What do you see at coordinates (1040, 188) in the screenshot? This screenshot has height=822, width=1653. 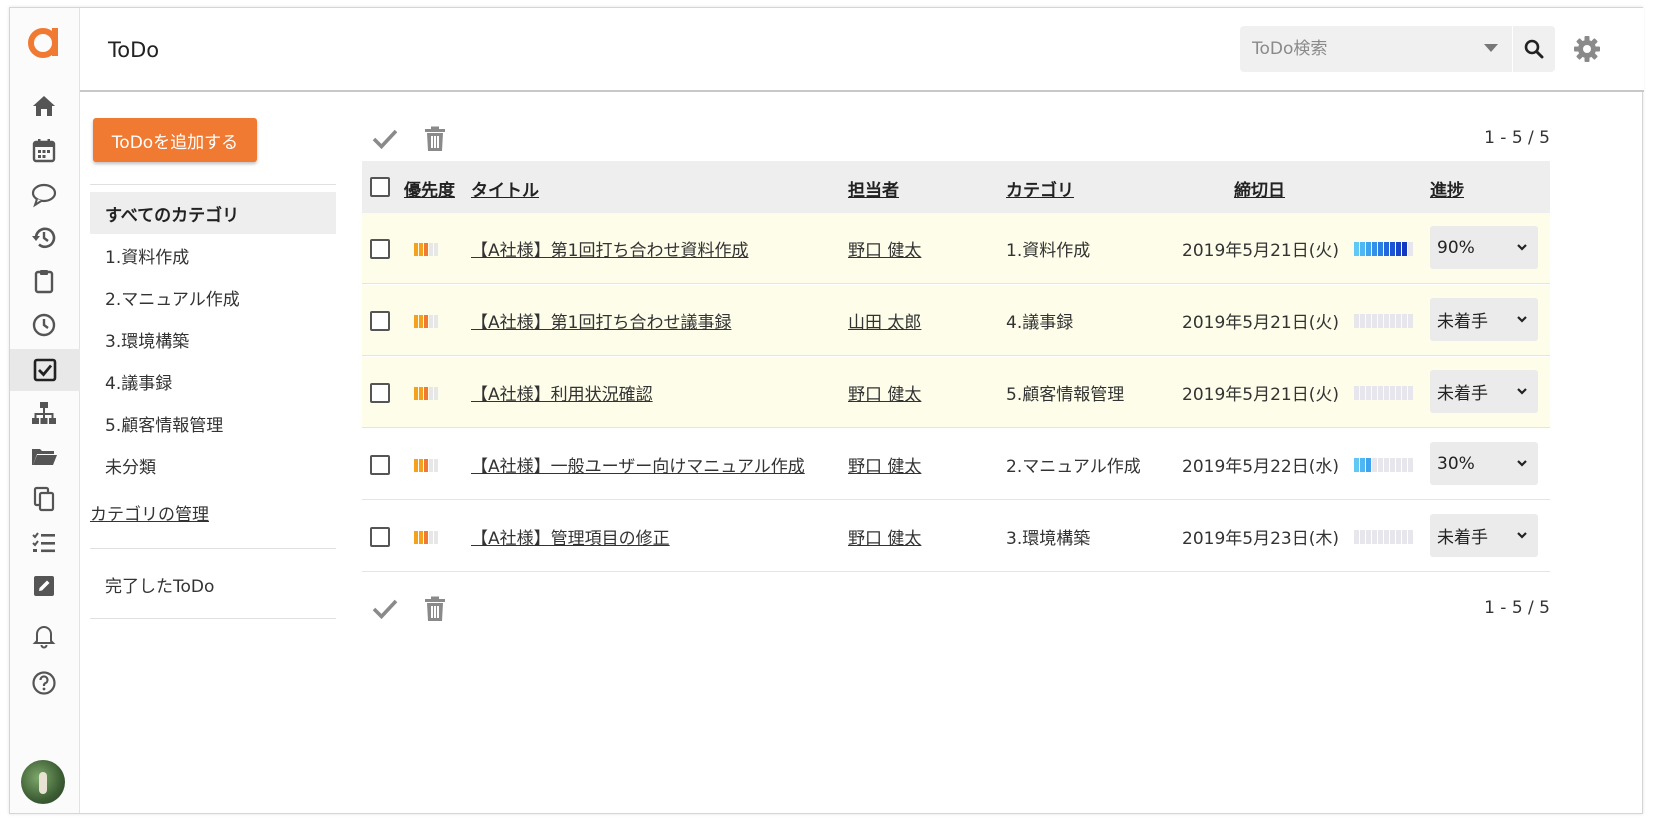 I see `col-category: カテゴリ` at bounding box center [1040, 188].